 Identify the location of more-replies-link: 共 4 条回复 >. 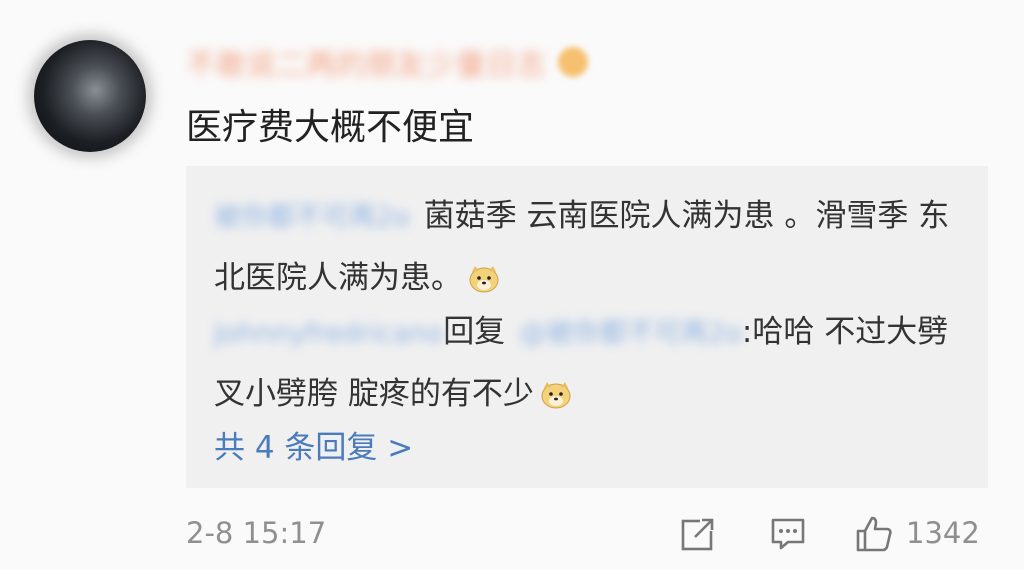
(313, 444).